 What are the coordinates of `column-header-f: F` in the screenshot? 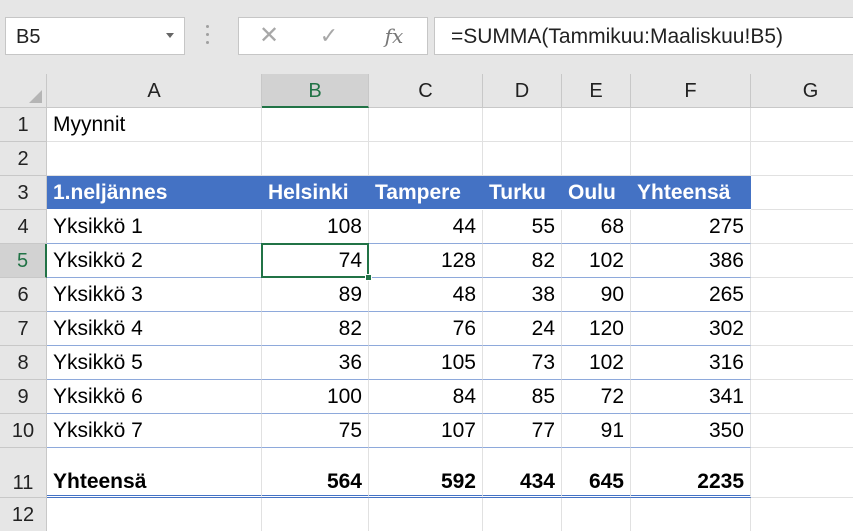 It's located at (691, 91).